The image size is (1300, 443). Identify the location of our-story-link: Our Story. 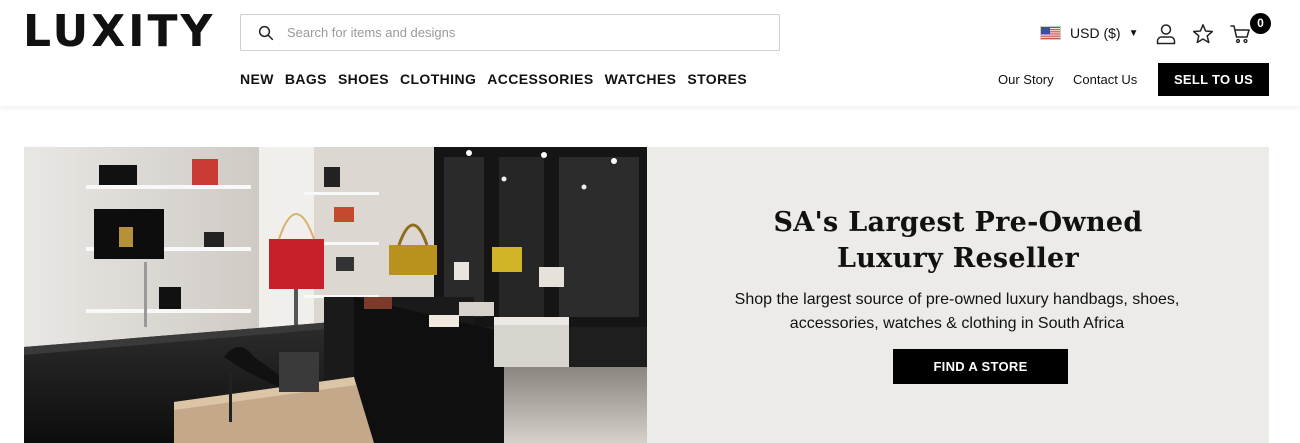
(1026, 80).